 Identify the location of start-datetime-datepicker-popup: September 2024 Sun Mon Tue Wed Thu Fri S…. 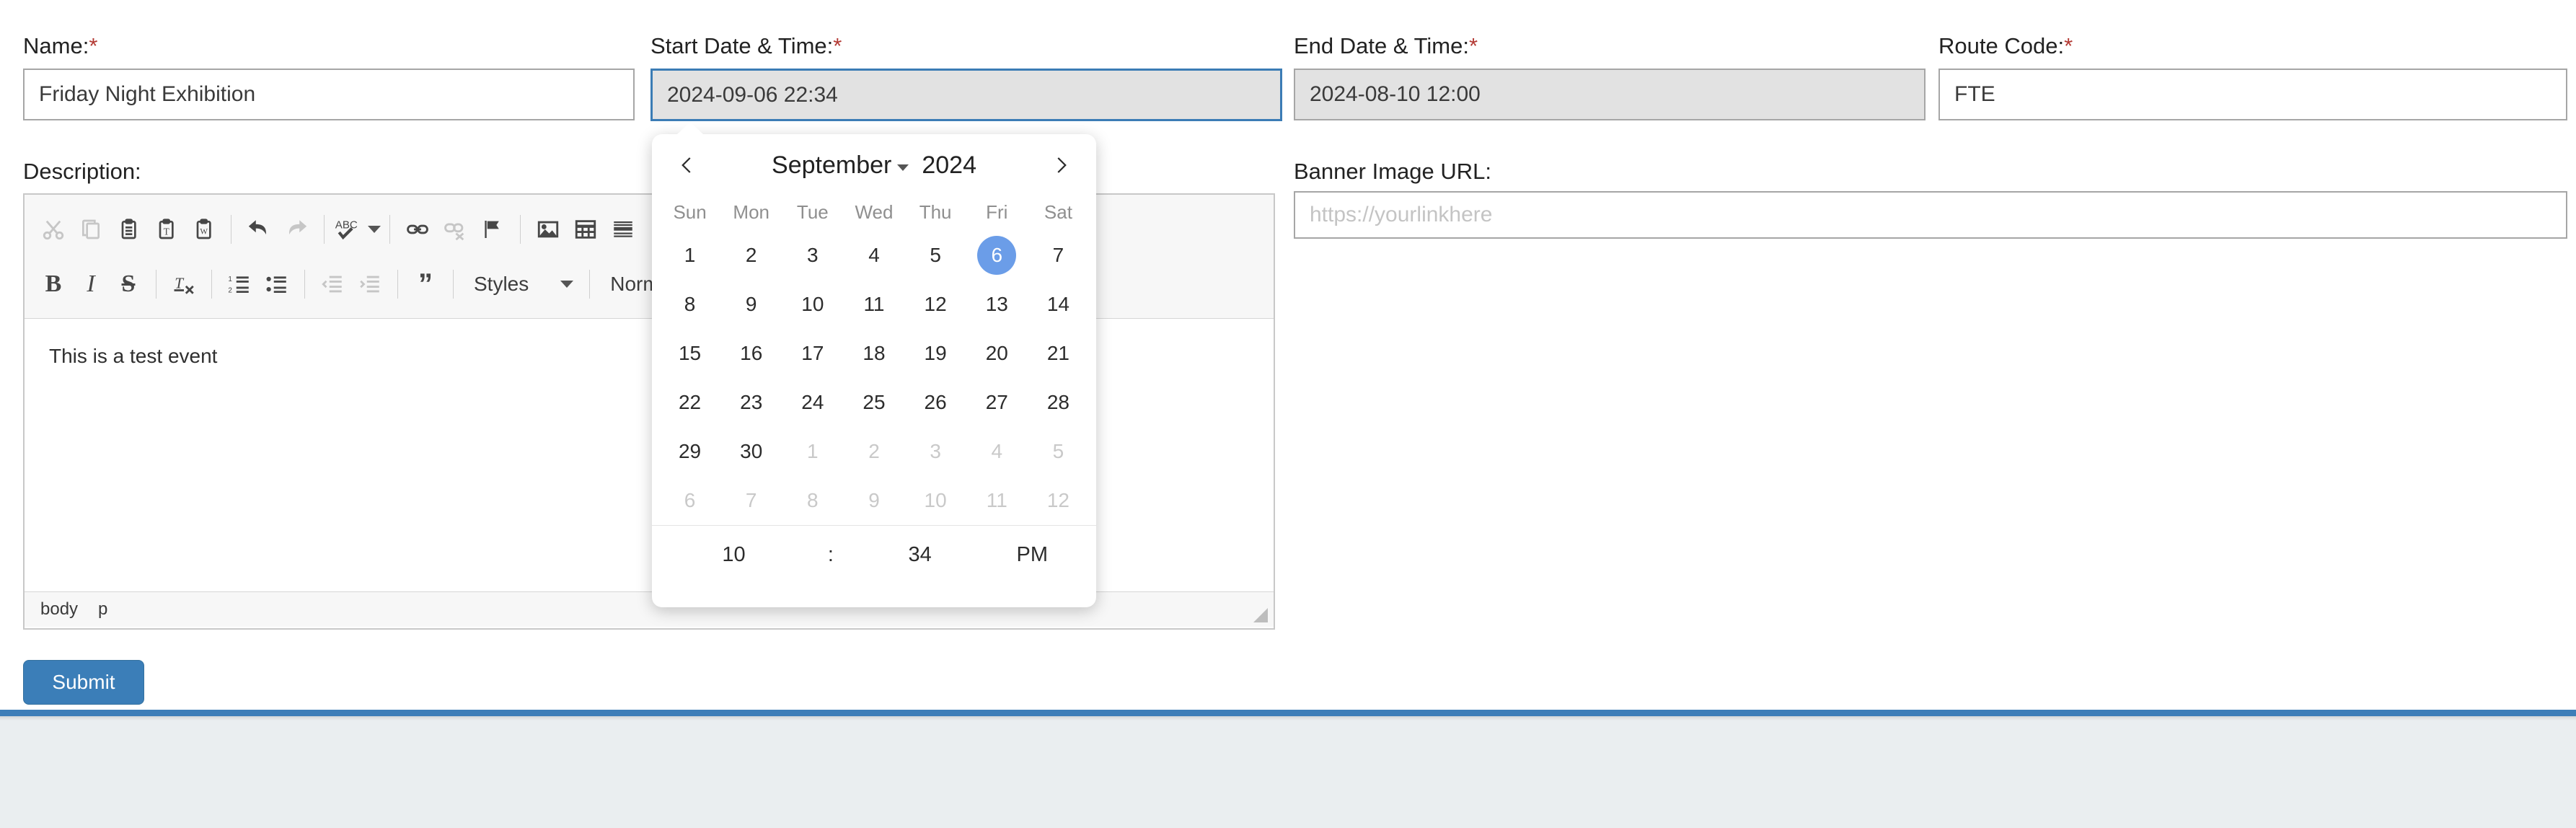
(874, 364).